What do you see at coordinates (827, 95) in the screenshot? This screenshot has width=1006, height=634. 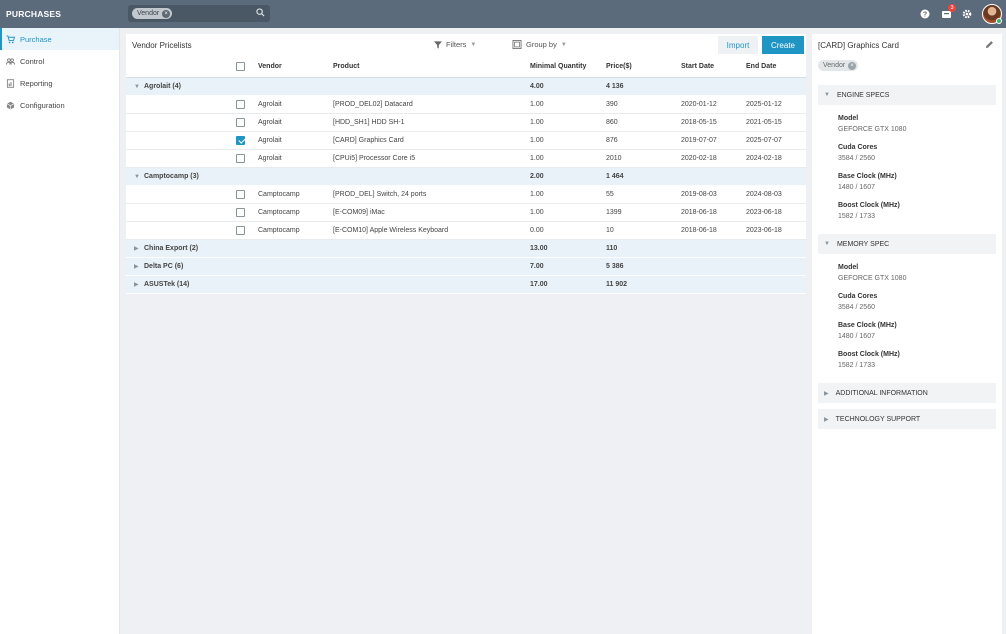 I see `caret-down-icon: ▼` at bounding box center [827, 95].